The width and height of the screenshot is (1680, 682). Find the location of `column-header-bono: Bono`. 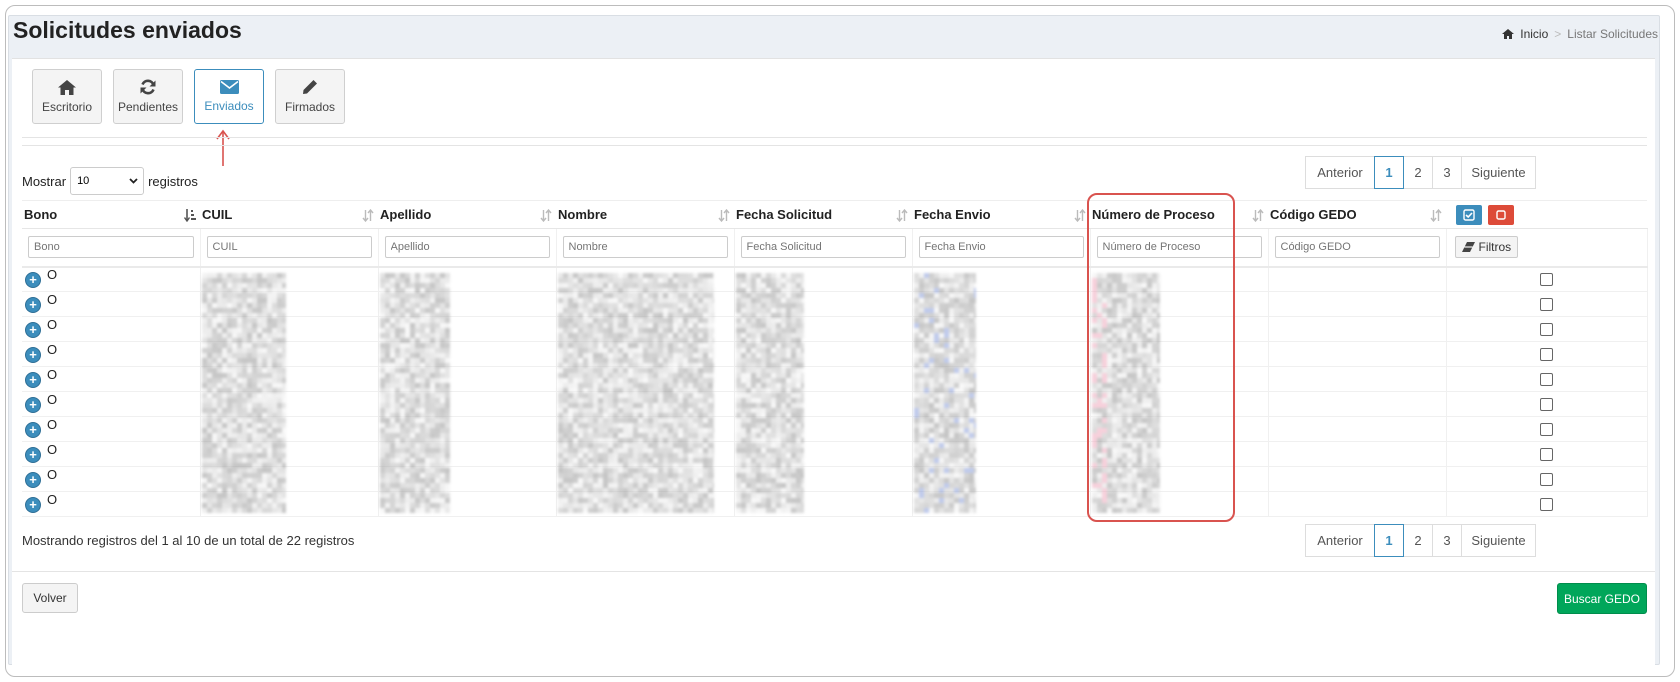

column-header-bono: Bono is located at coordinates (111, 215).